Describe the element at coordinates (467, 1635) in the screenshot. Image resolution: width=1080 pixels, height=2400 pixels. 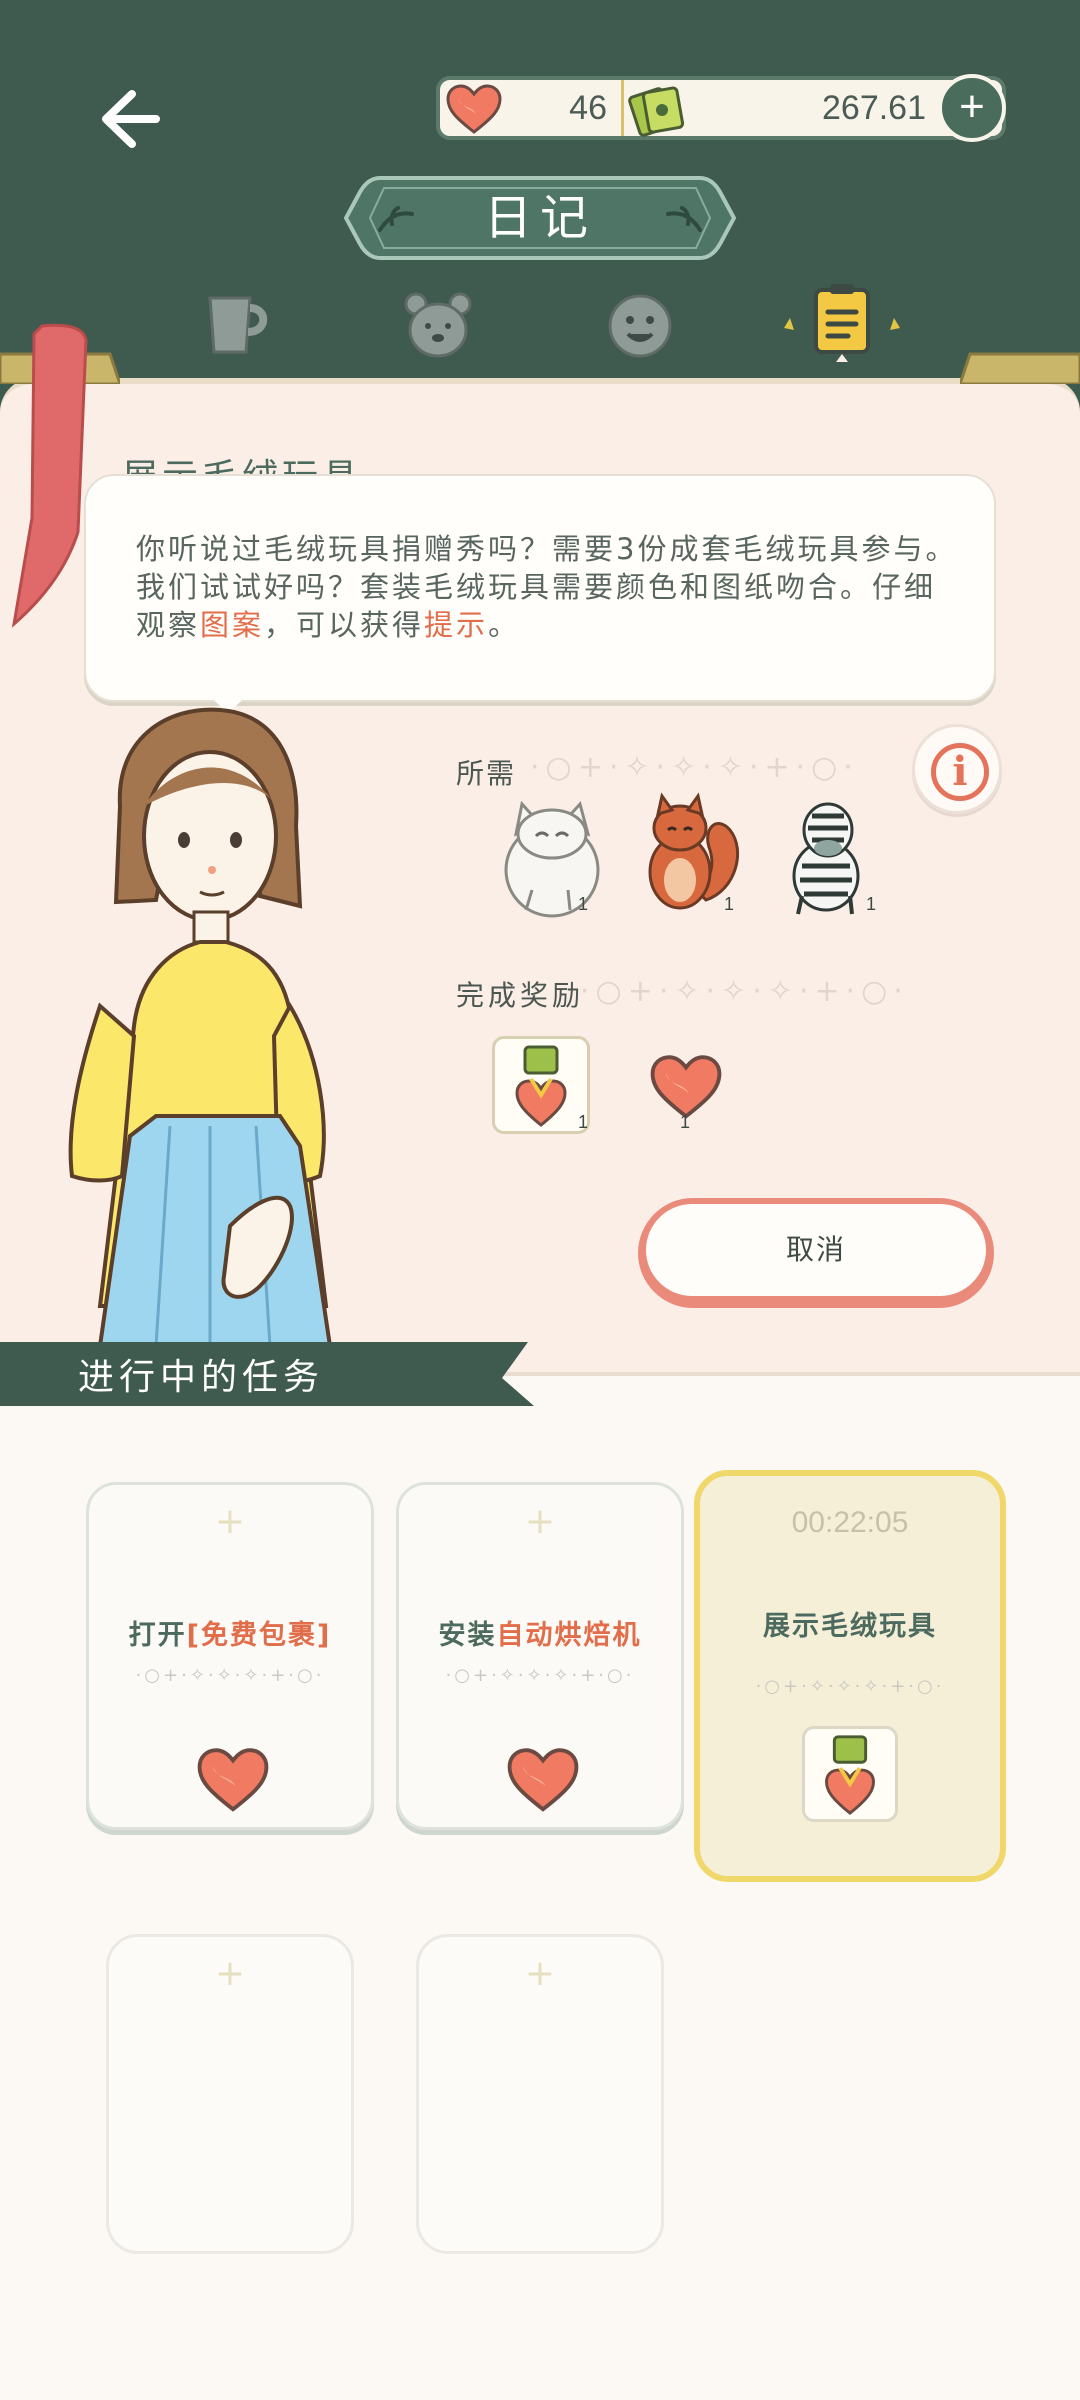
I see `card-label-prefix: 安装` at that location.